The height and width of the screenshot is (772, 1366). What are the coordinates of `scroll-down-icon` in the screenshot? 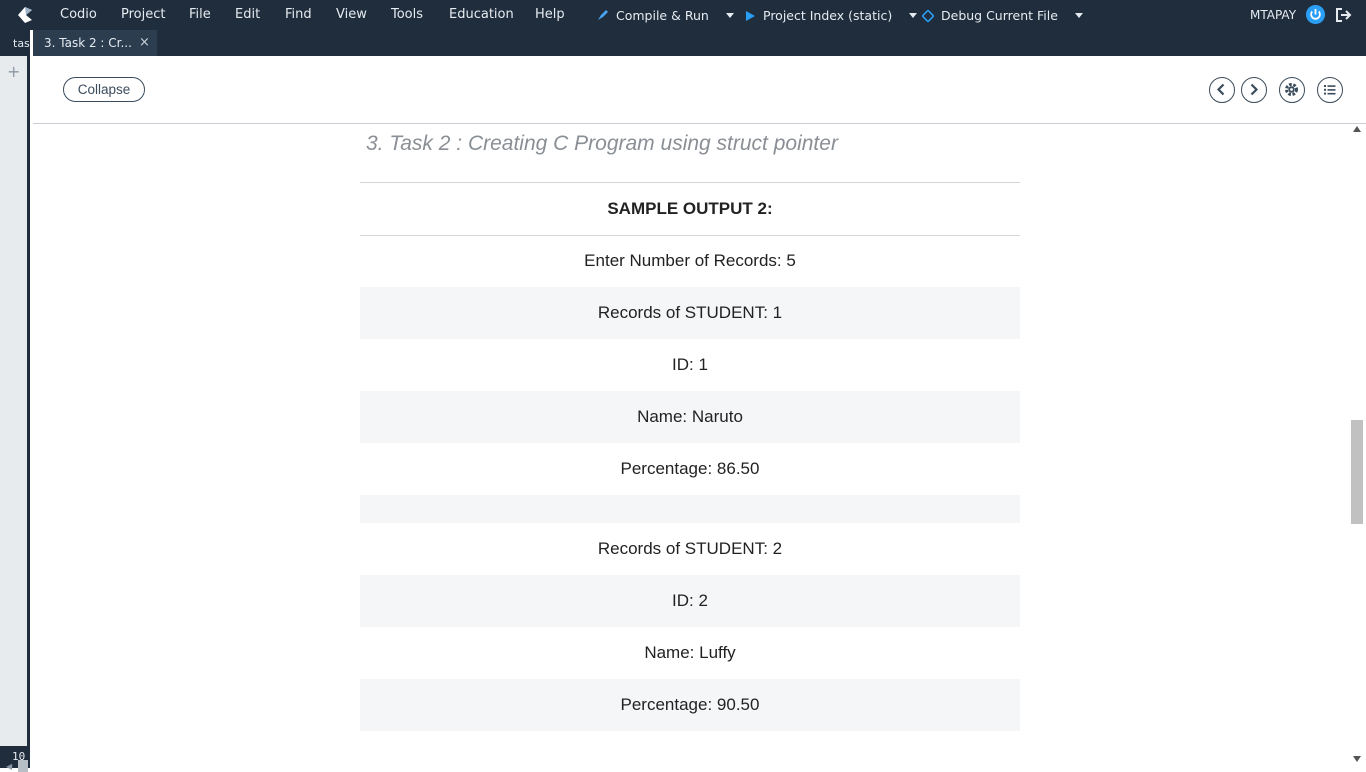 It's located at (1357, 759).